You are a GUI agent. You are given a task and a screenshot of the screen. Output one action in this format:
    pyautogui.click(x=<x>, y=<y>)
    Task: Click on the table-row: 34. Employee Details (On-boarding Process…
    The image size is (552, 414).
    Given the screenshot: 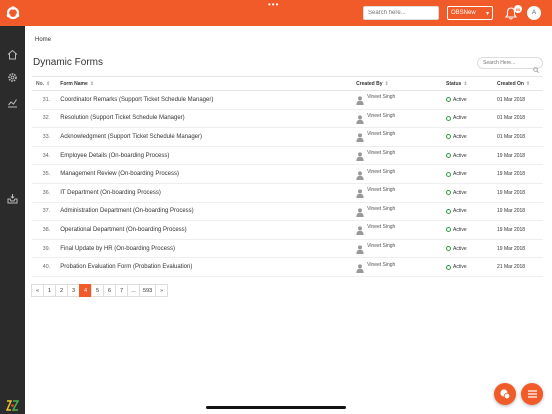 What is the action you would take?
    pyautogui.click(x=287, y=156)
    